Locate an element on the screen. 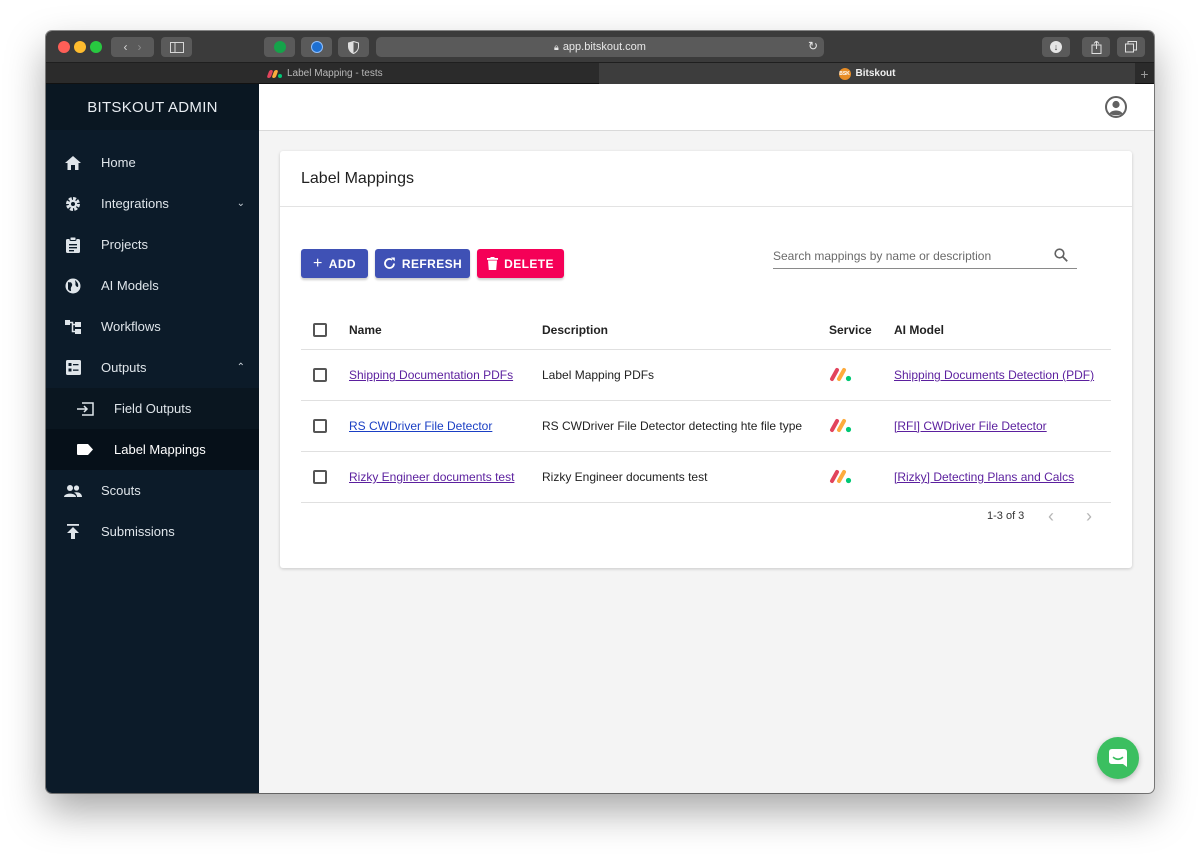  download-icon: ↓ is located at coordinates (1056, 47).